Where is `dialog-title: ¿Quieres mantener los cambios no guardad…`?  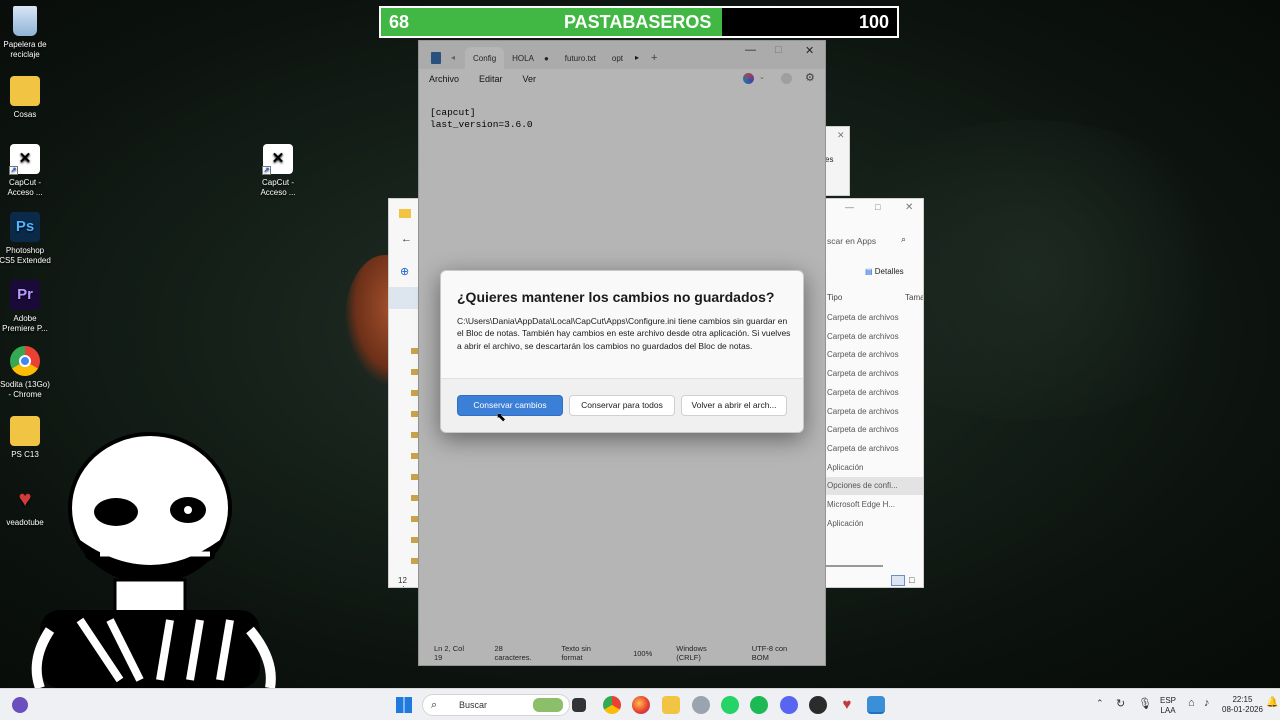
dialog-title: ¿Quieres mantener los cambios no guardad… is located at coordinates (616, 297).